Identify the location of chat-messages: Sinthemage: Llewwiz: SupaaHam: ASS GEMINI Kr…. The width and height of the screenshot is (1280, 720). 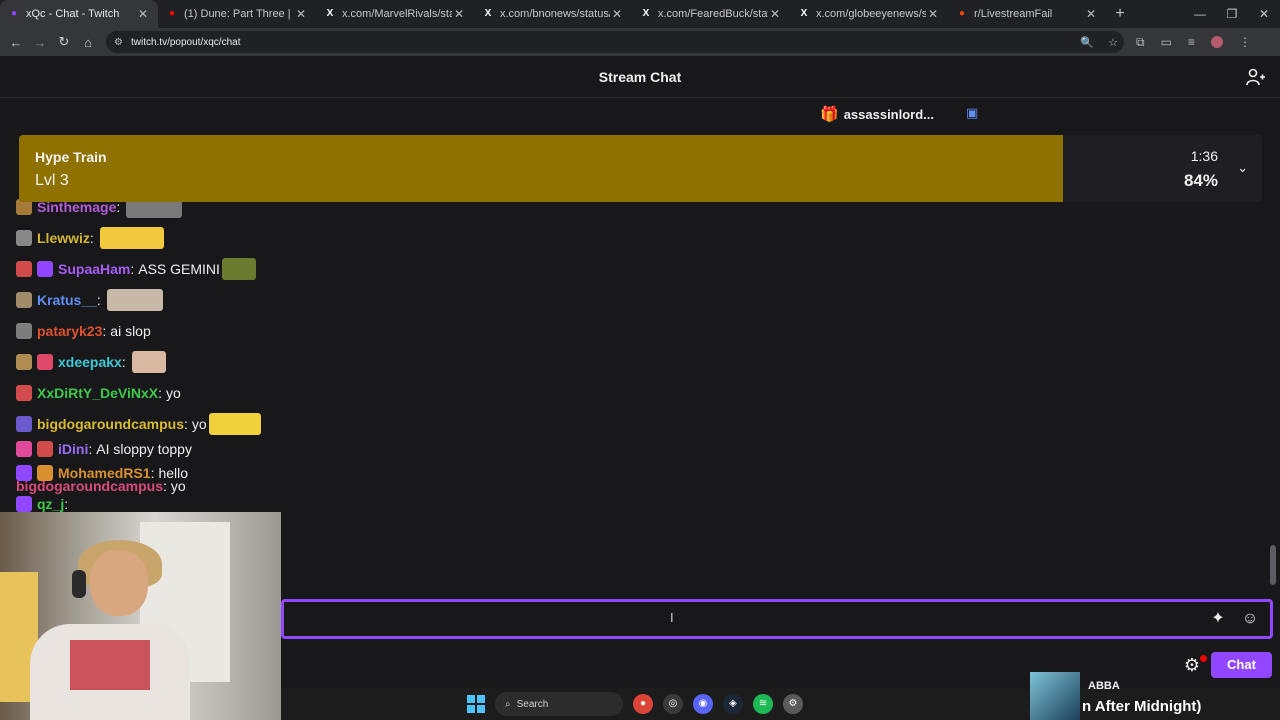
(150, 356).